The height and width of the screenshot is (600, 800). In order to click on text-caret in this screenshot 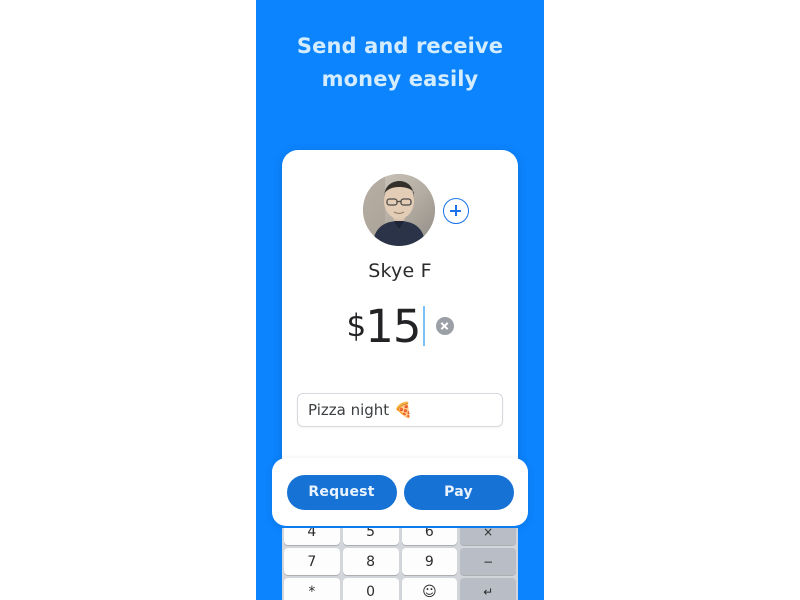, I will do `click(423, 326)`.